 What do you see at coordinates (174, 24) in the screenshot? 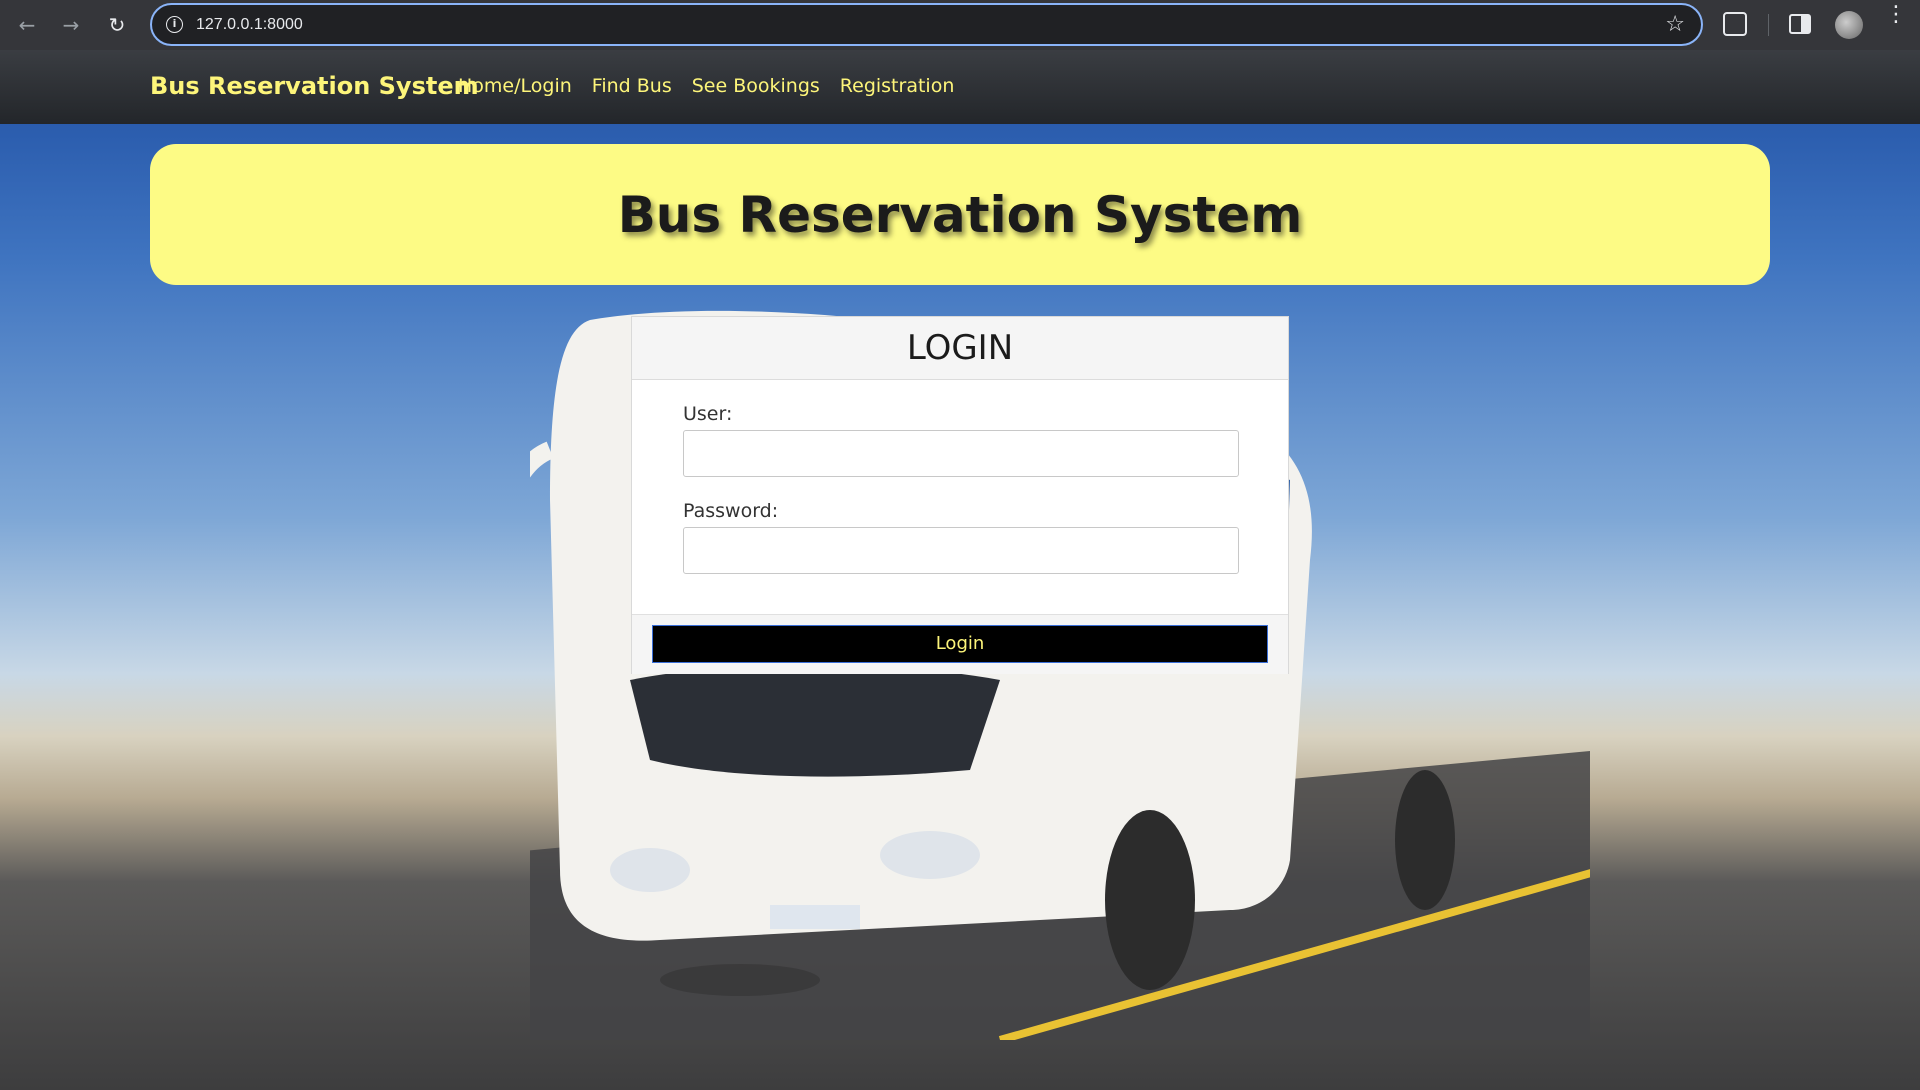
I see `site-info-icon: i` at bounding box center [174, 24].